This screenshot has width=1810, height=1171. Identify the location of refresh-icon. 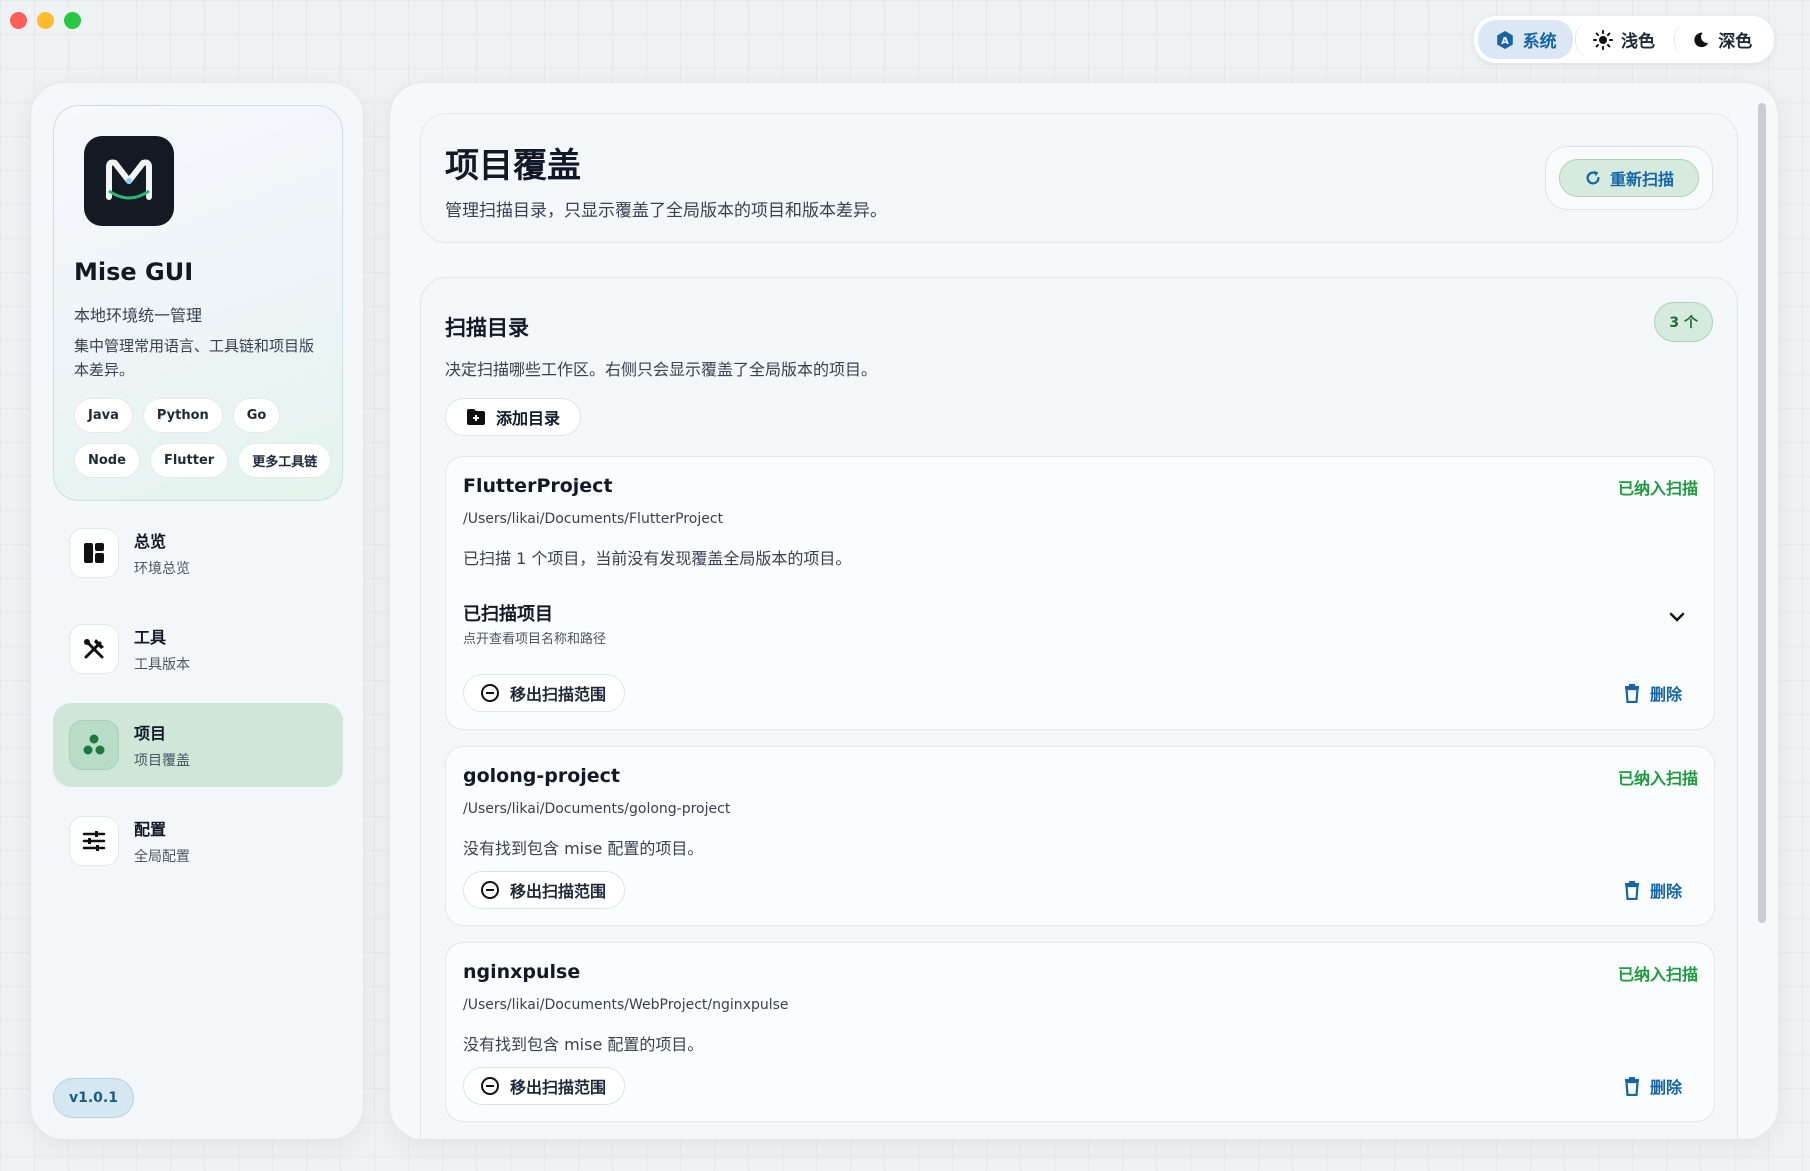
(1593, 177).